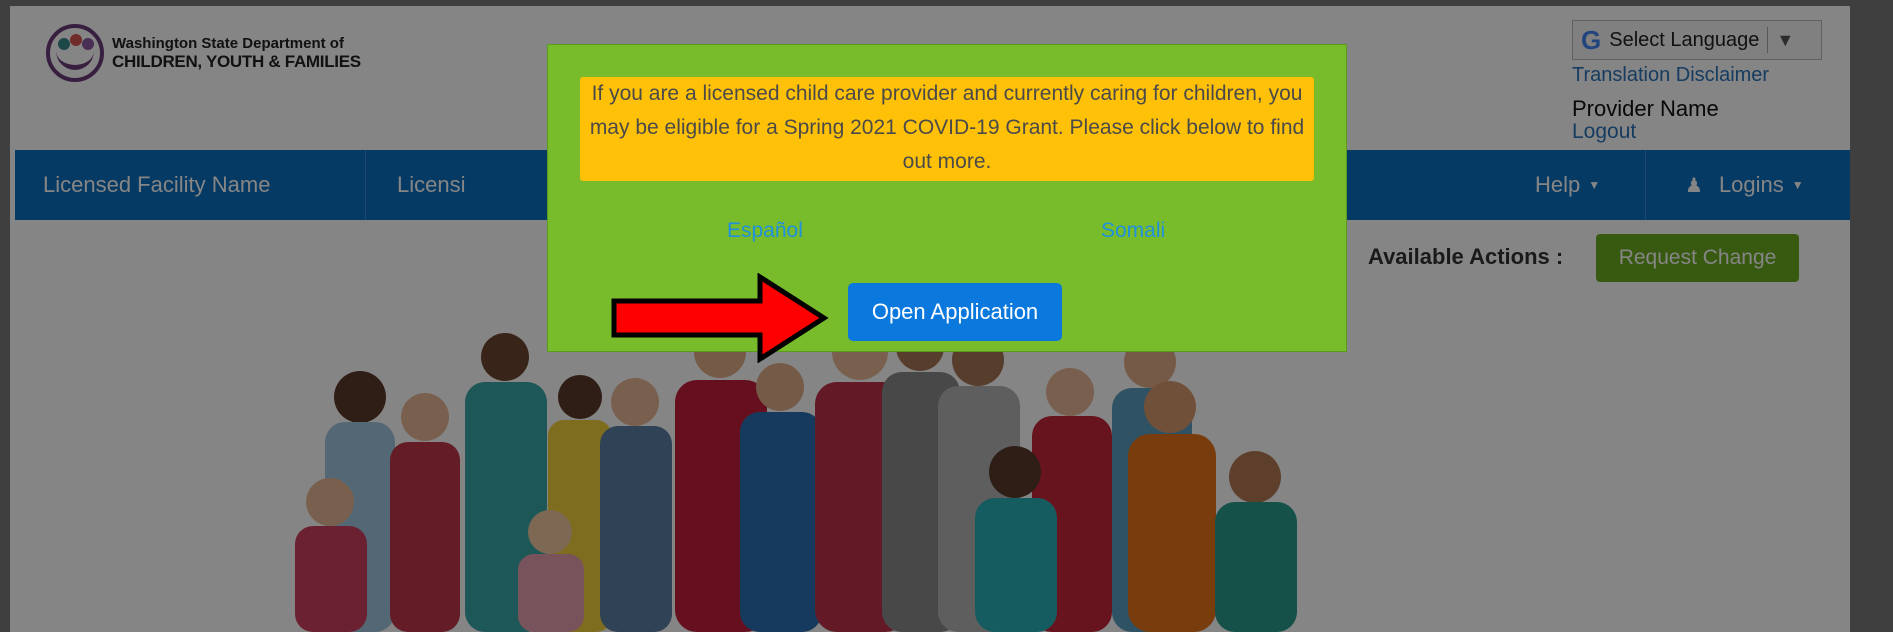 Image resolution: width=1893 pixels, height=632 pixels. Describe the element at coordinates (720, 318) in the screenshot. I see `red-arrow-icon` at that location.